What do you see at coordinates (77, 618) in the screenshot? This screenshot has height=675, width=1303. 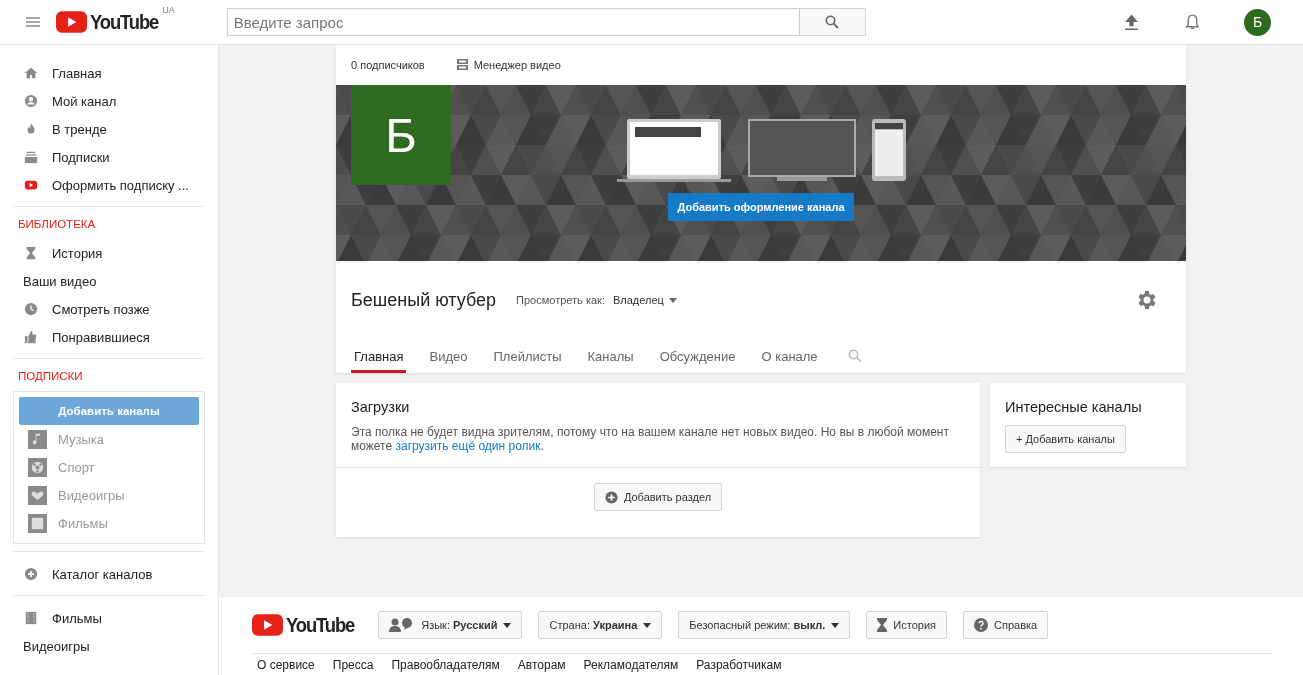 I see `sidebar-item: Фильмы` at bounding box center [77, 618].